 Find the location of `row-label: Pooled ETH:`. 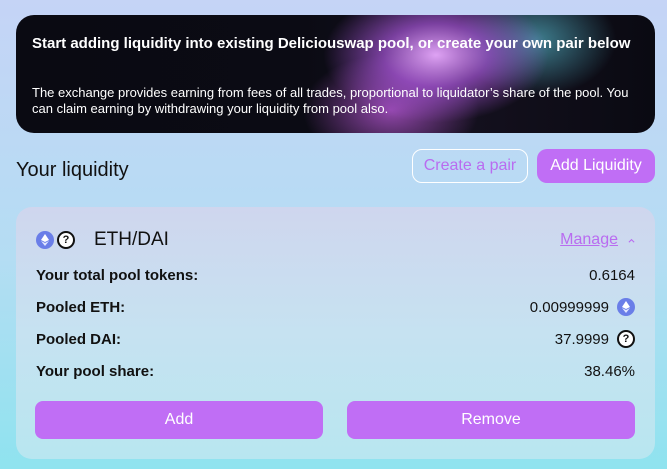

row-label: Pooled ETH: is located at coordinates (81, 307).